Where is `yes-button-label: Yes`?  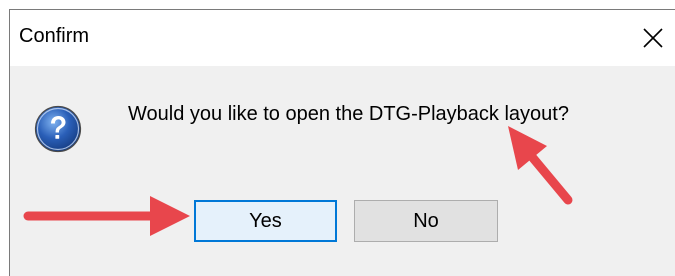
yes-button-label: Yes is located at coordinates (265, 220).